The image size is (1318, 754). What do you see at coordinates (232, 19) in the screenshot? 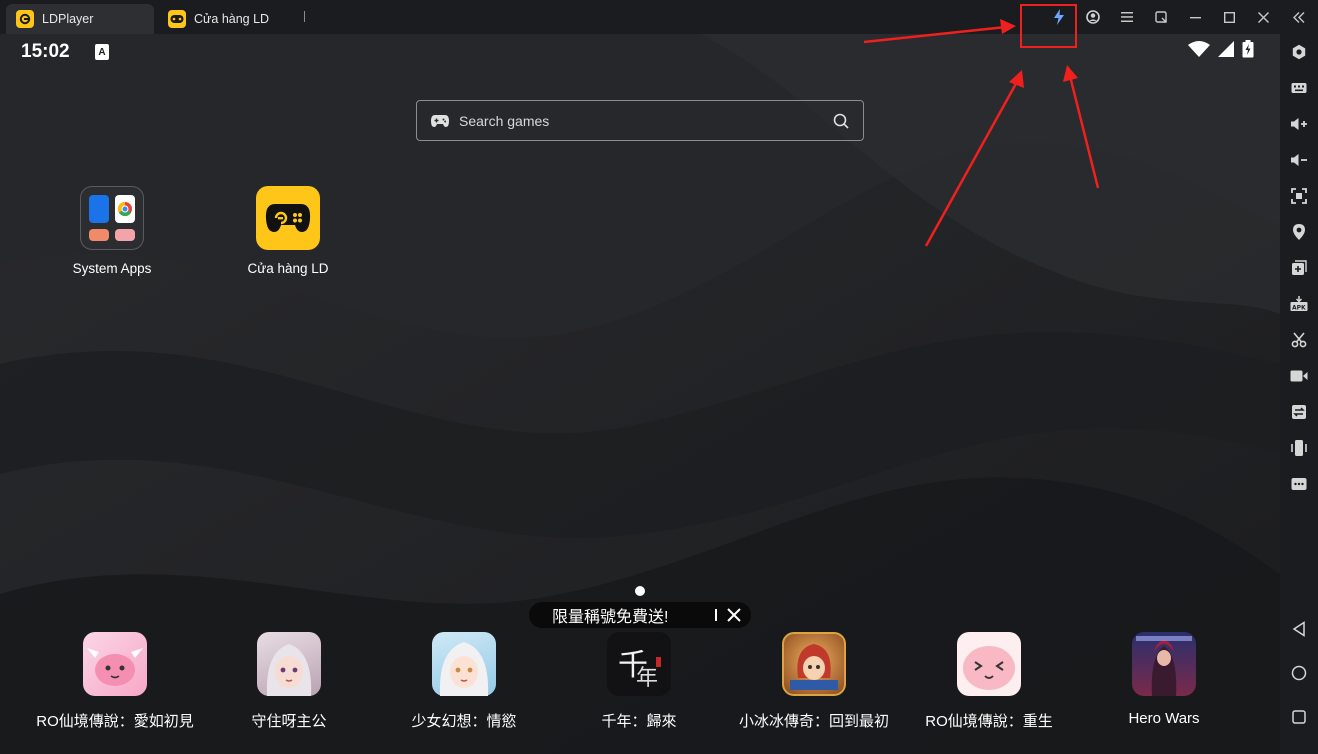
I see `tab-label: Cửa hàng LD` at bounding box center [232, 19].